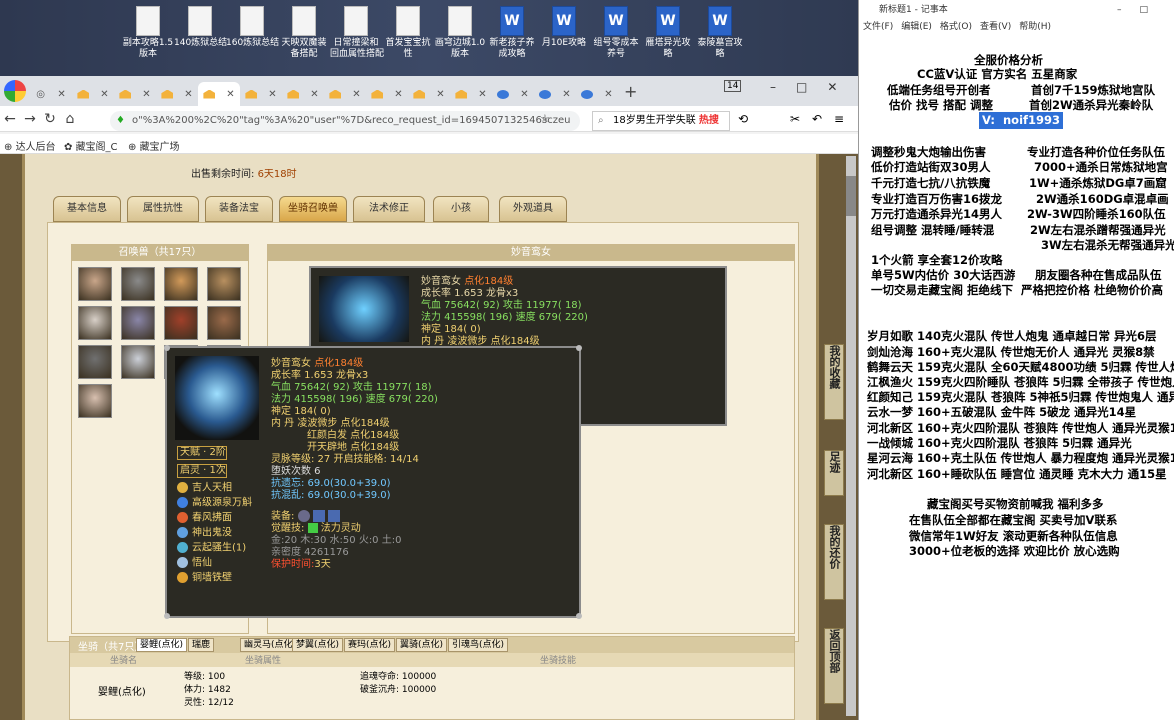 This screenshot has width=1174, height=720. Describe the element at coordinates (214, 549) in the screenshot. I see `skill-item: 云起骚生(1)` at that location.